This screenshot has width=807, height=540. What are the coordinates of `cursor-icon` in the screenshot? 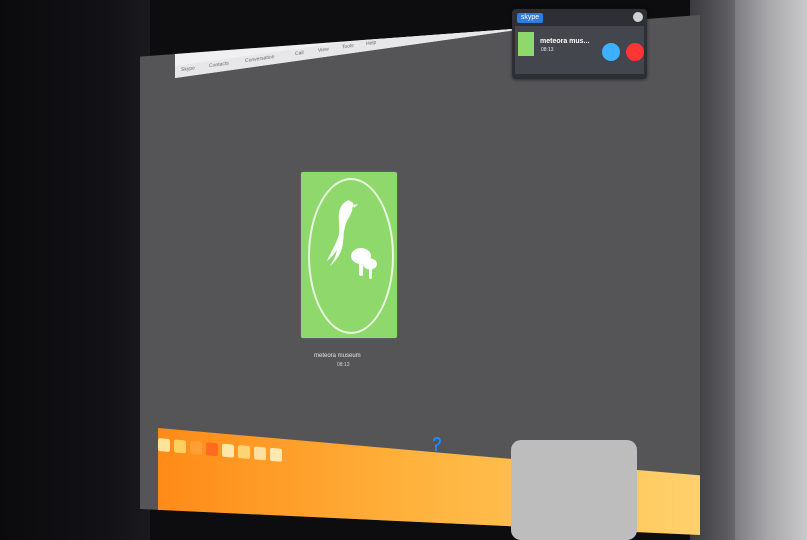 It's located at (437, 444).